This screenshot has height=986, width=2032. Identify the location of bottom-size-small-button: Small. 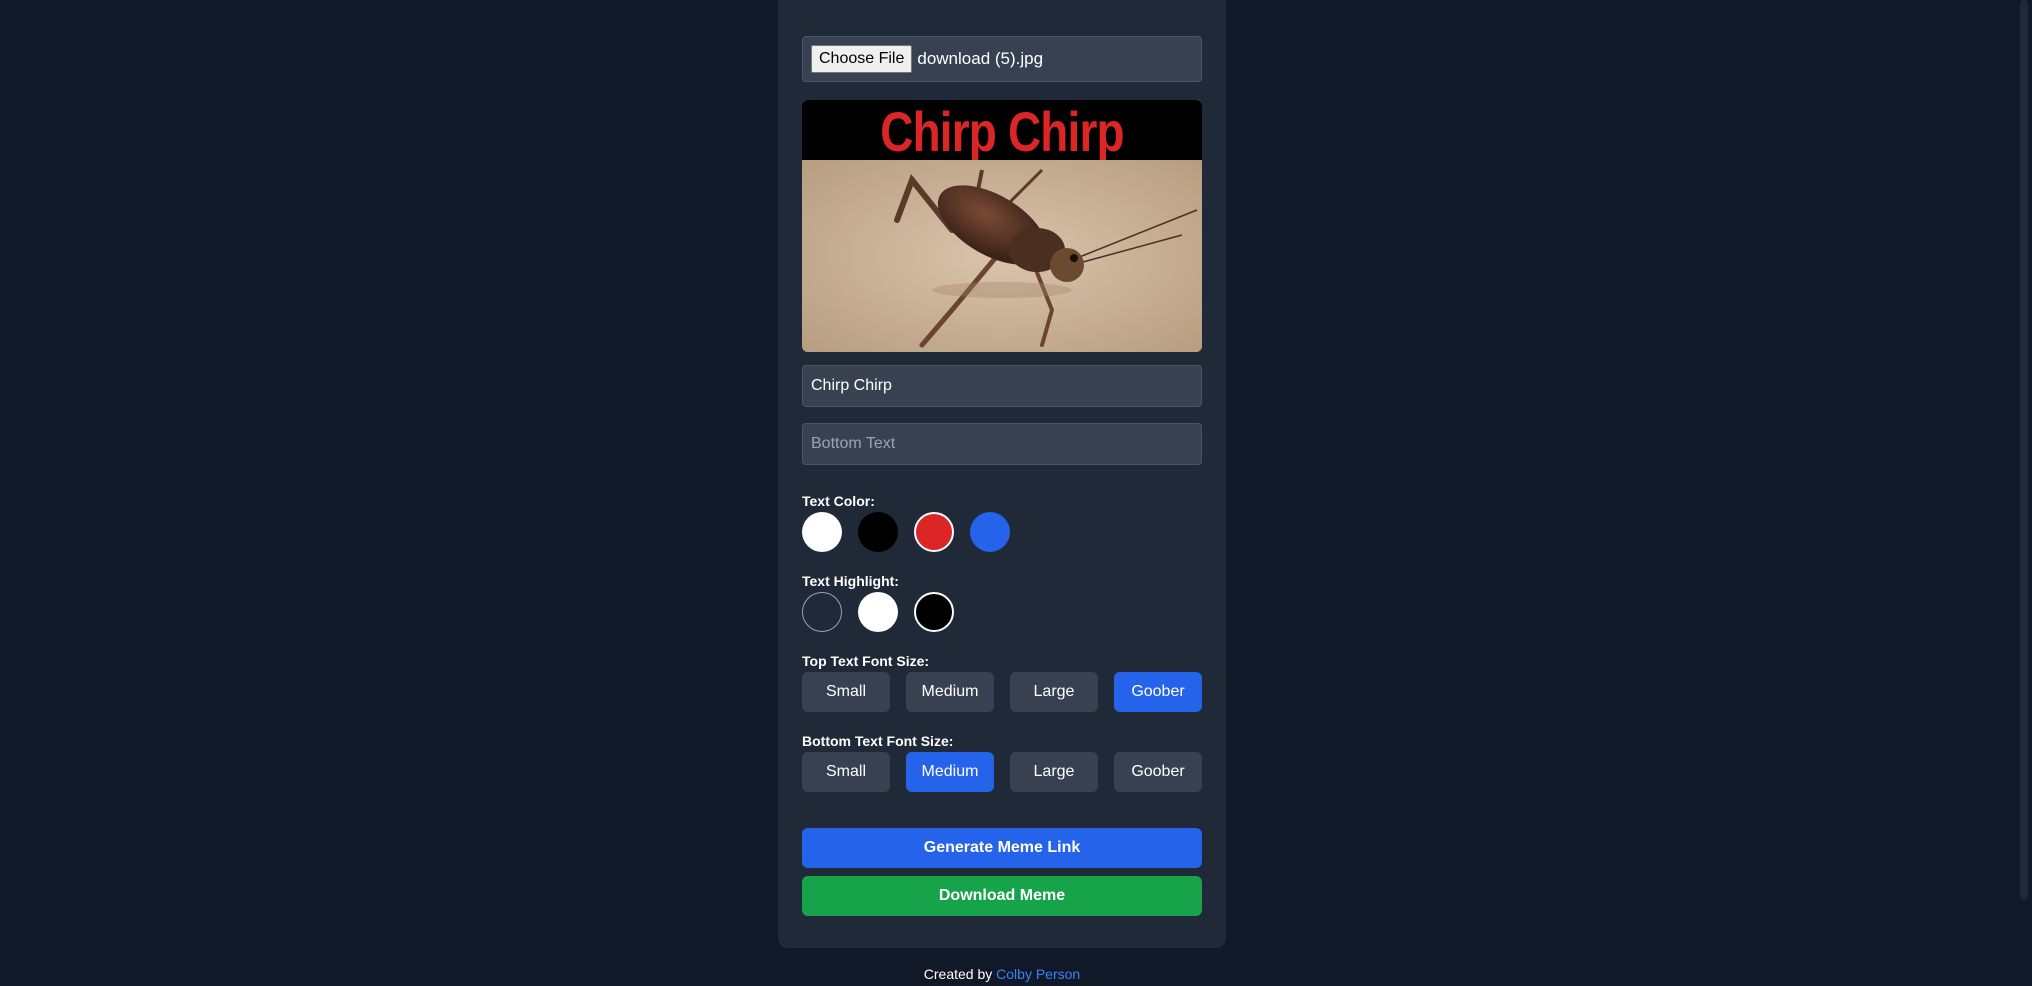
(846, 772).